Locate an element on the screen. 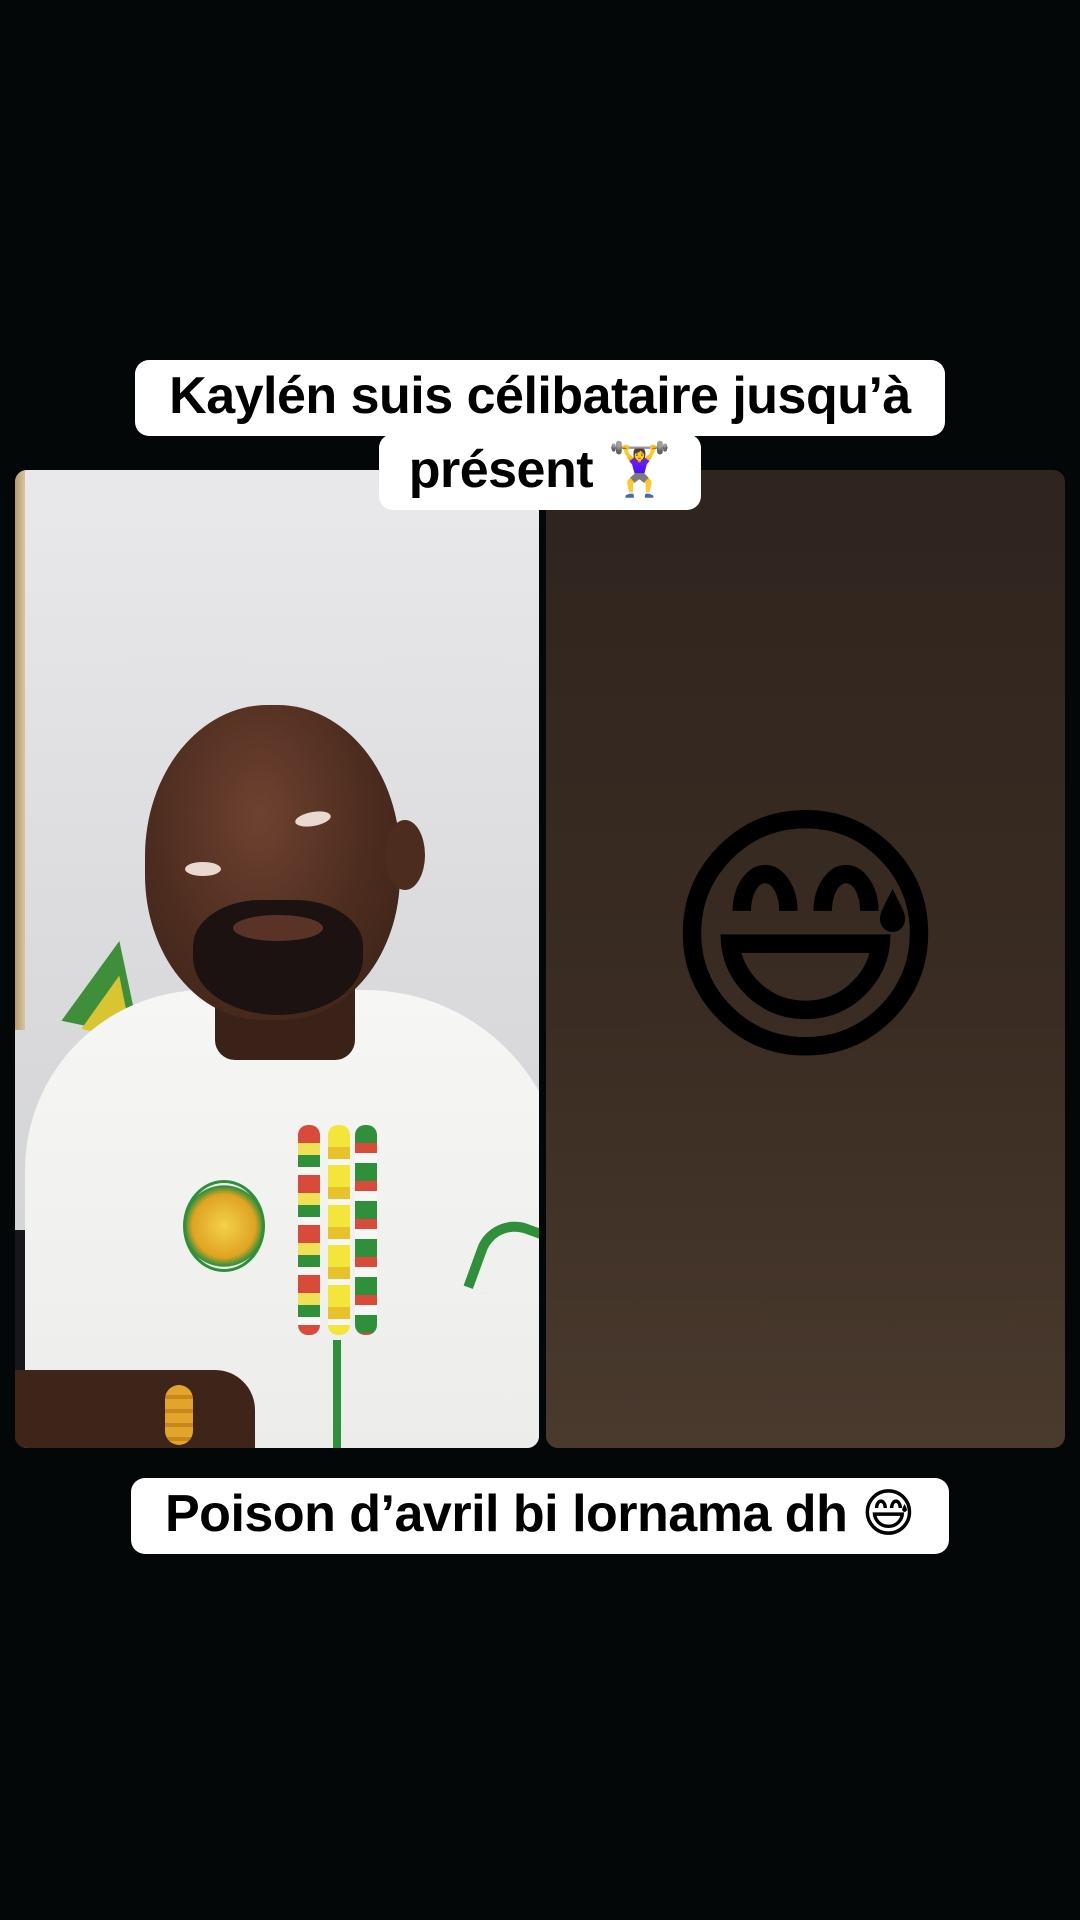 The image size is (1080, 1920). team-crest is located at coordinates (224, 1226).